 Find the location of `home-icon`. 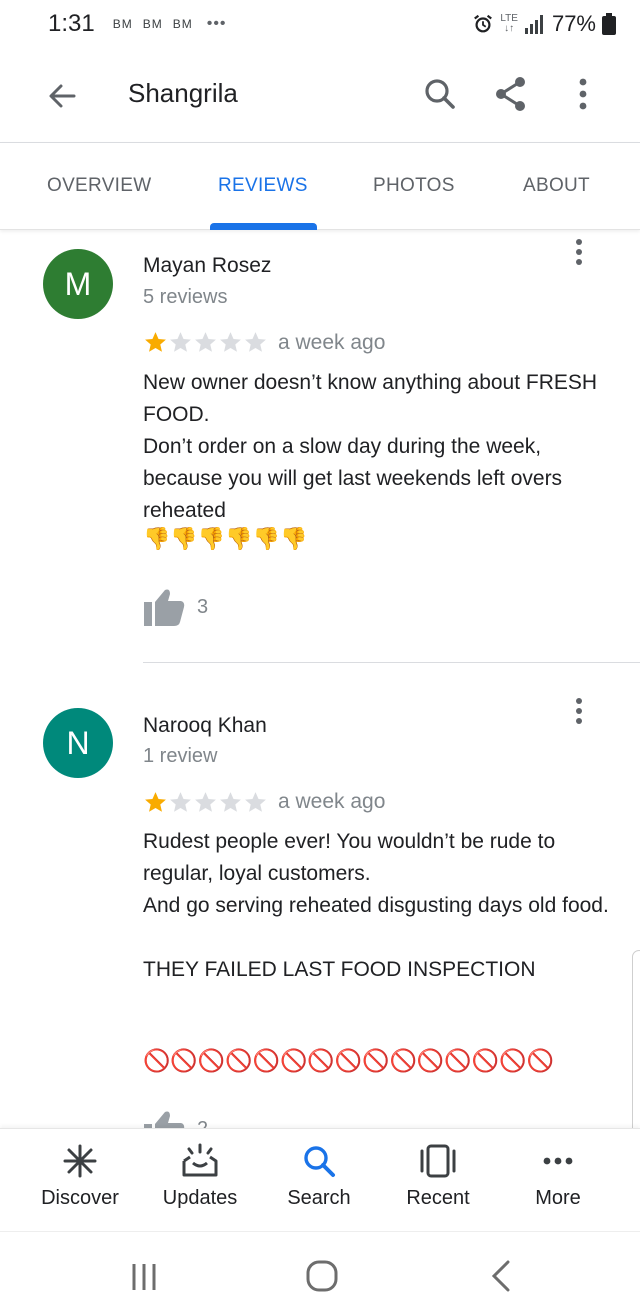

home-icon is located at coordinates (322, 1276).